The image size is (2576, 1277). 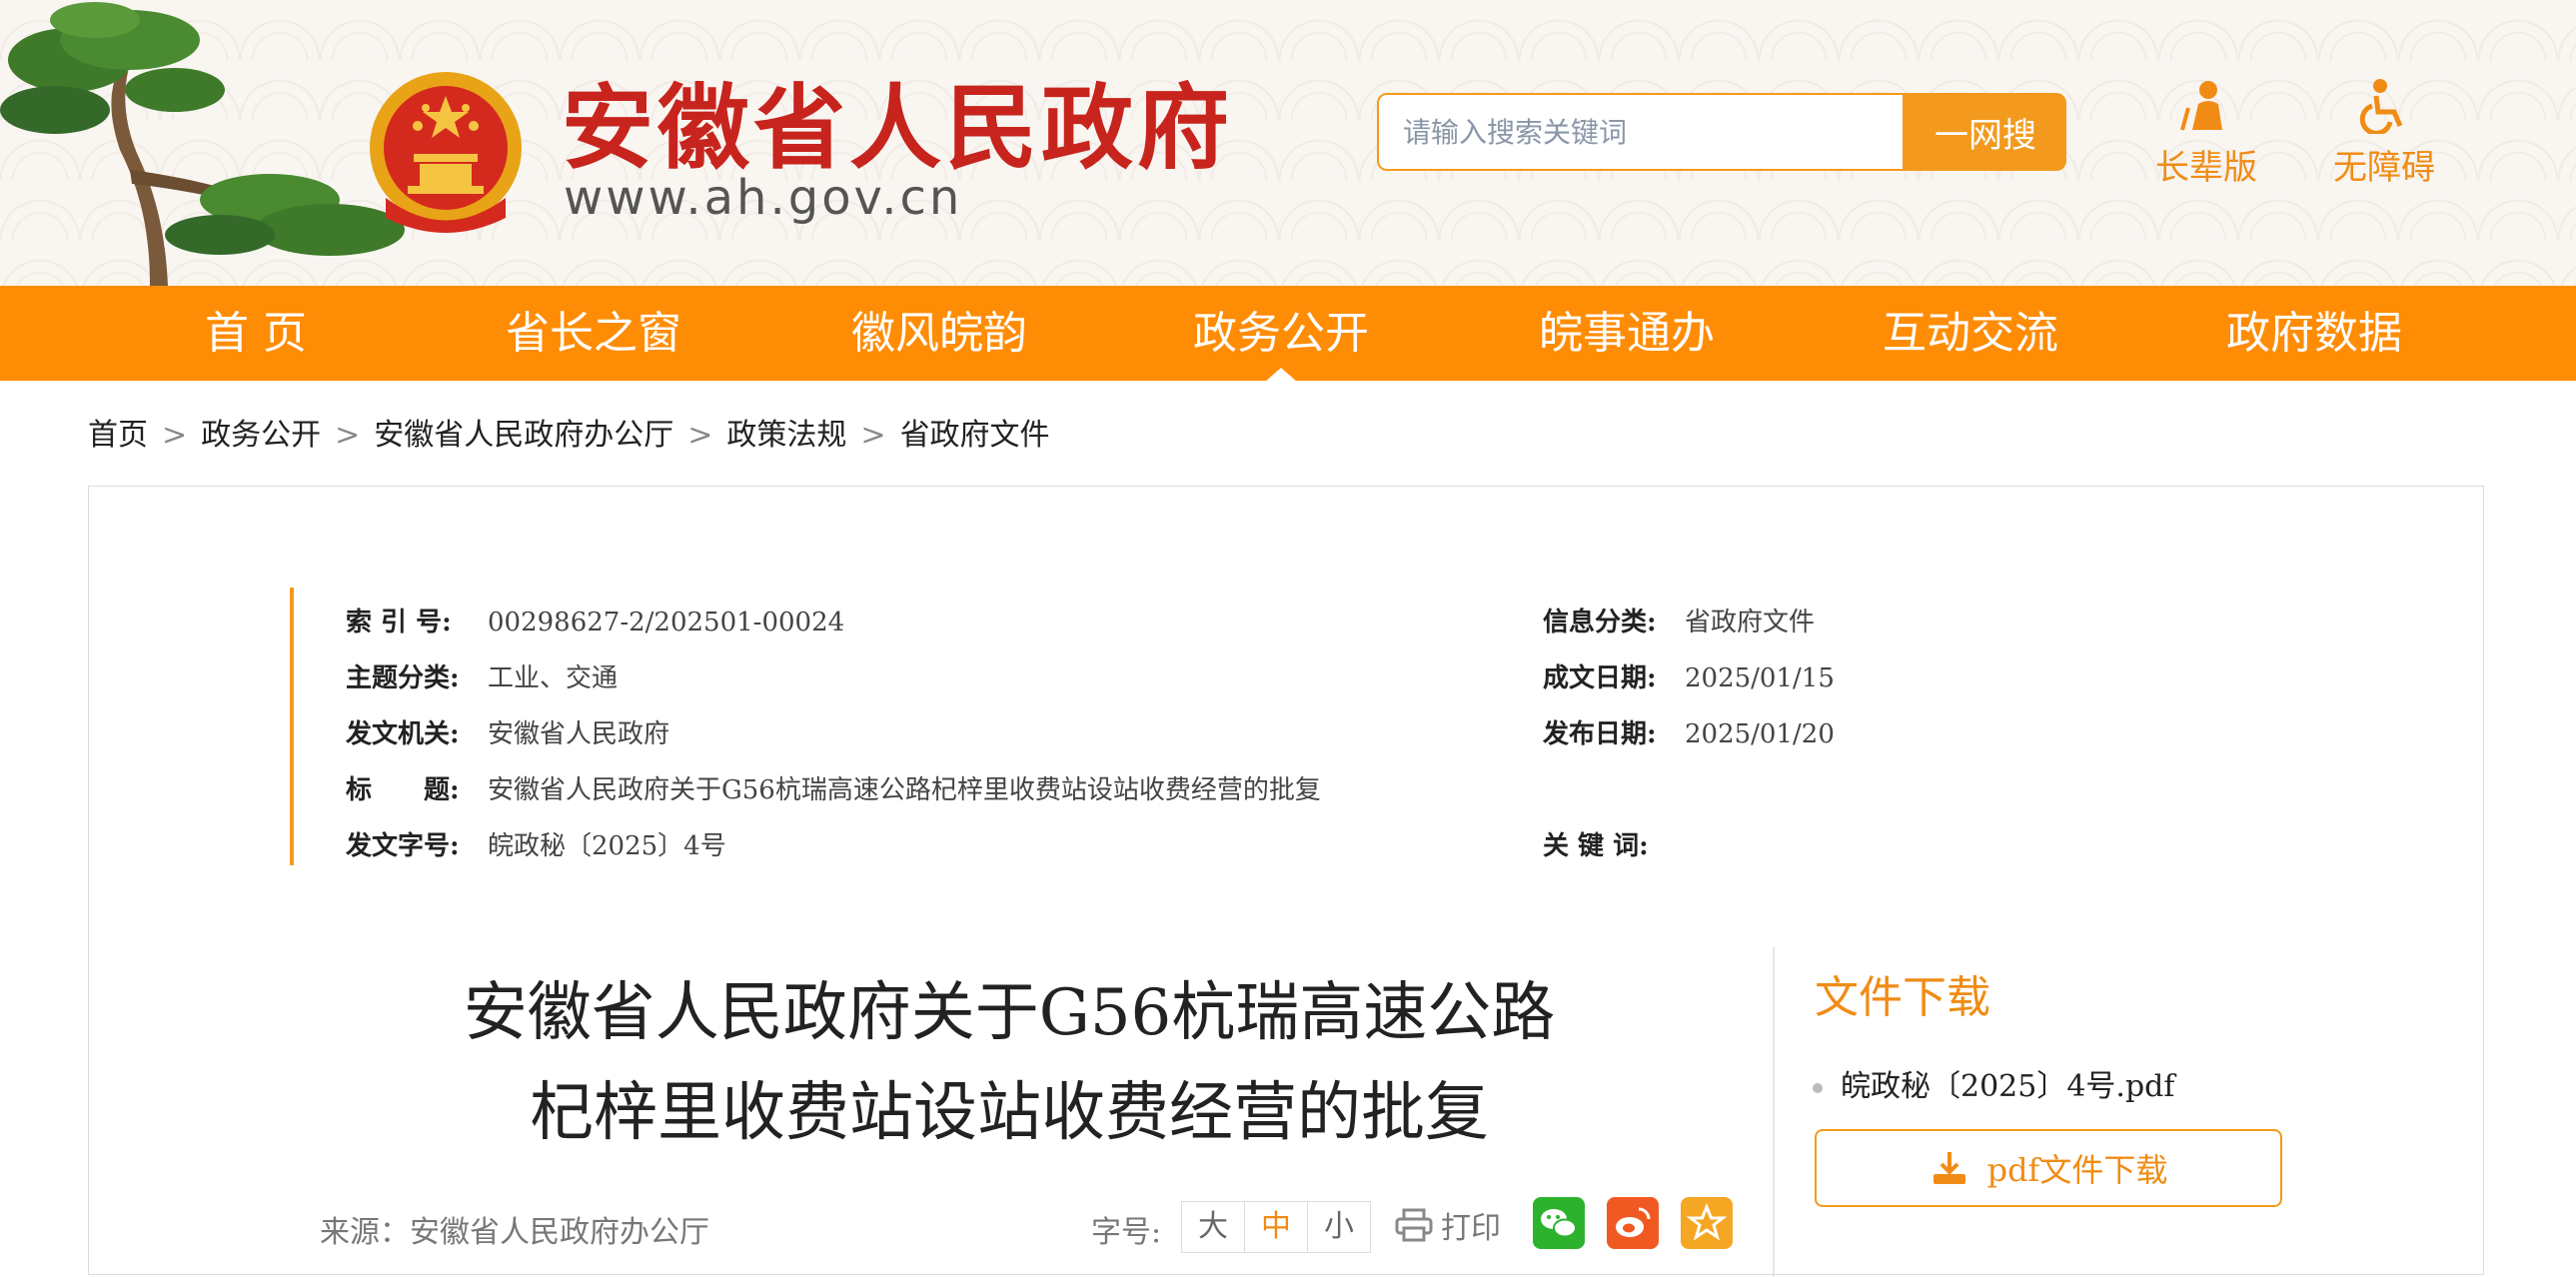 What do you see at coordinates (898, 128) in the screenshot?
I see `site-name: 安徽省人民政府` at bounding box center [898, 128].